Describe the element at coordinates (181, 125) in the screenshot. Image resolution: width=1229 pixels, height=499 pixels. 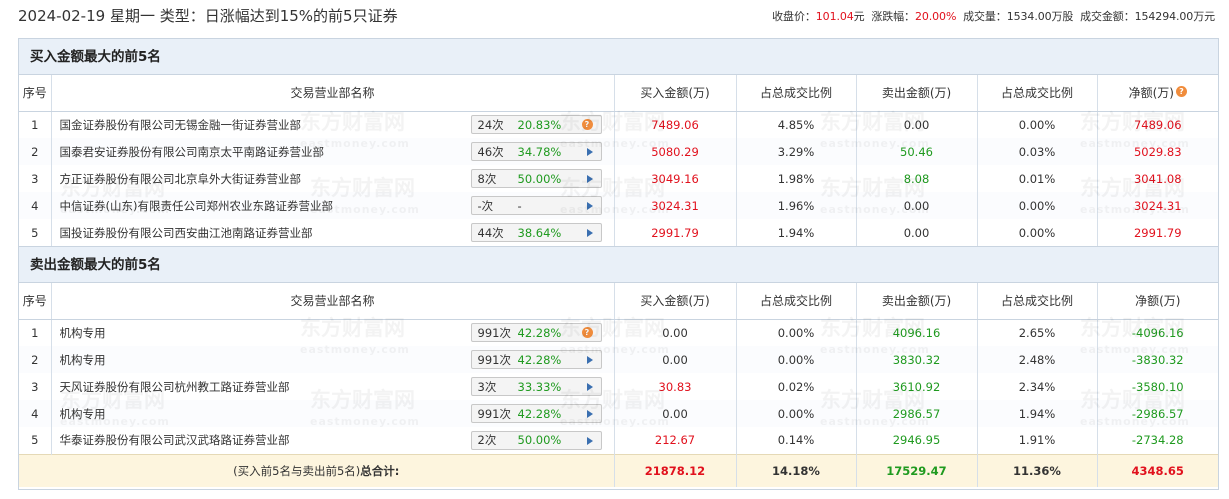
I see `broker-name-link: 国金证券股份有限公司无锡金融一街证券营业部` at that location.